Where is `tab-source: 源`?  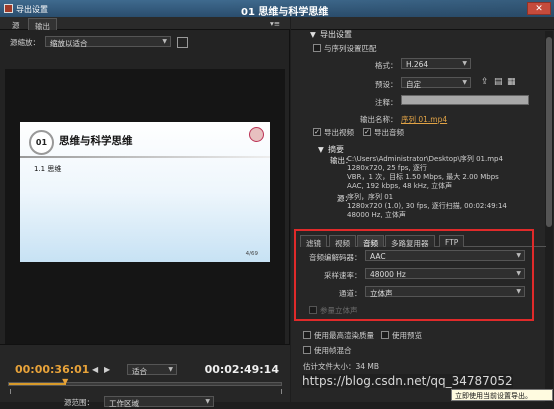 tab-source: 源 is located at coordinates (16, 24).